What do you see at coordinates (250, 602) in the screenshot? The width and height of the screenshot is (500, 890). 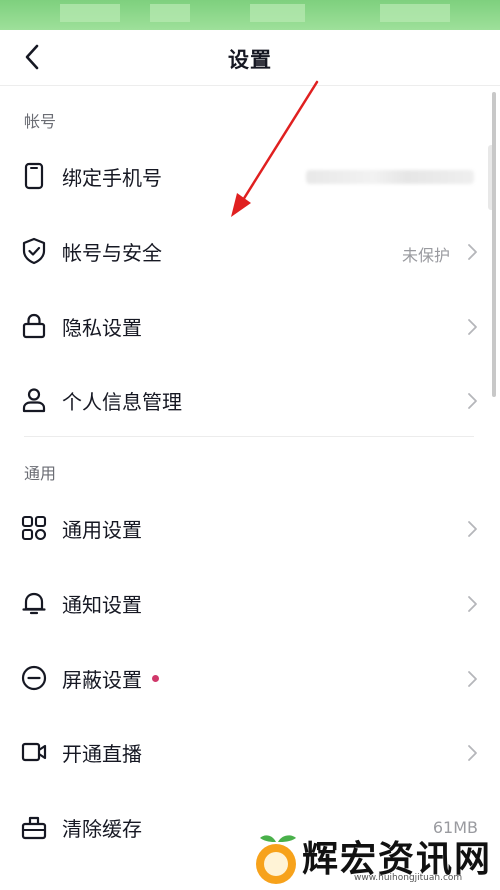 I see `settings-item-notifications: 通知设置` at bounding box center [250, 602].